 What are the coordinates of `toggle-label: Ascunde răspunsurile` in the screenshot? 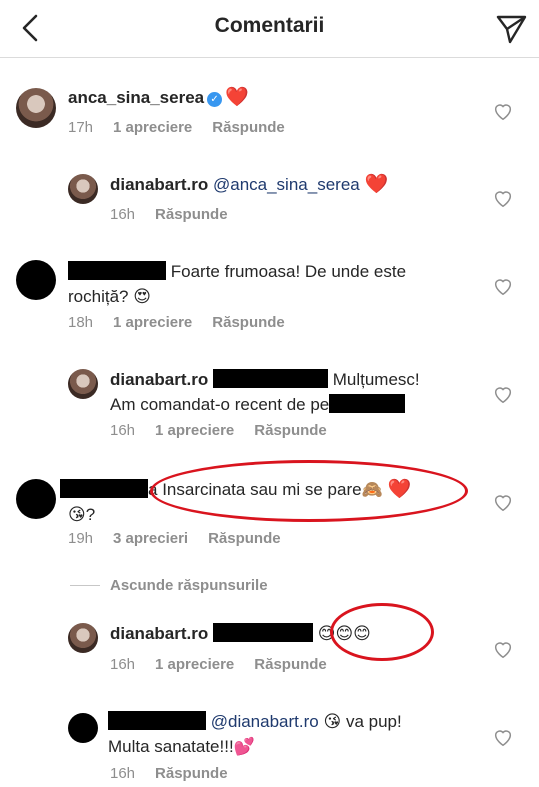 It's located at (189, 585).